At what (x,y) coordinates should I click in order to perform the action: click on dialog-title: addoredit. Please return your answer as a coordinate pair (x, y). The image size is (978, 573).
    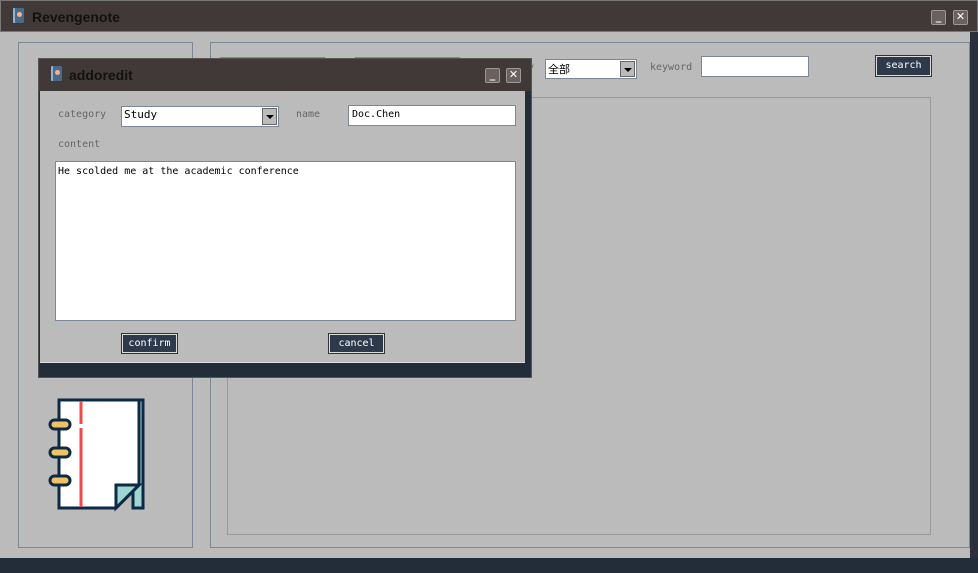
    Looking at the image, I should click on (101, 75).